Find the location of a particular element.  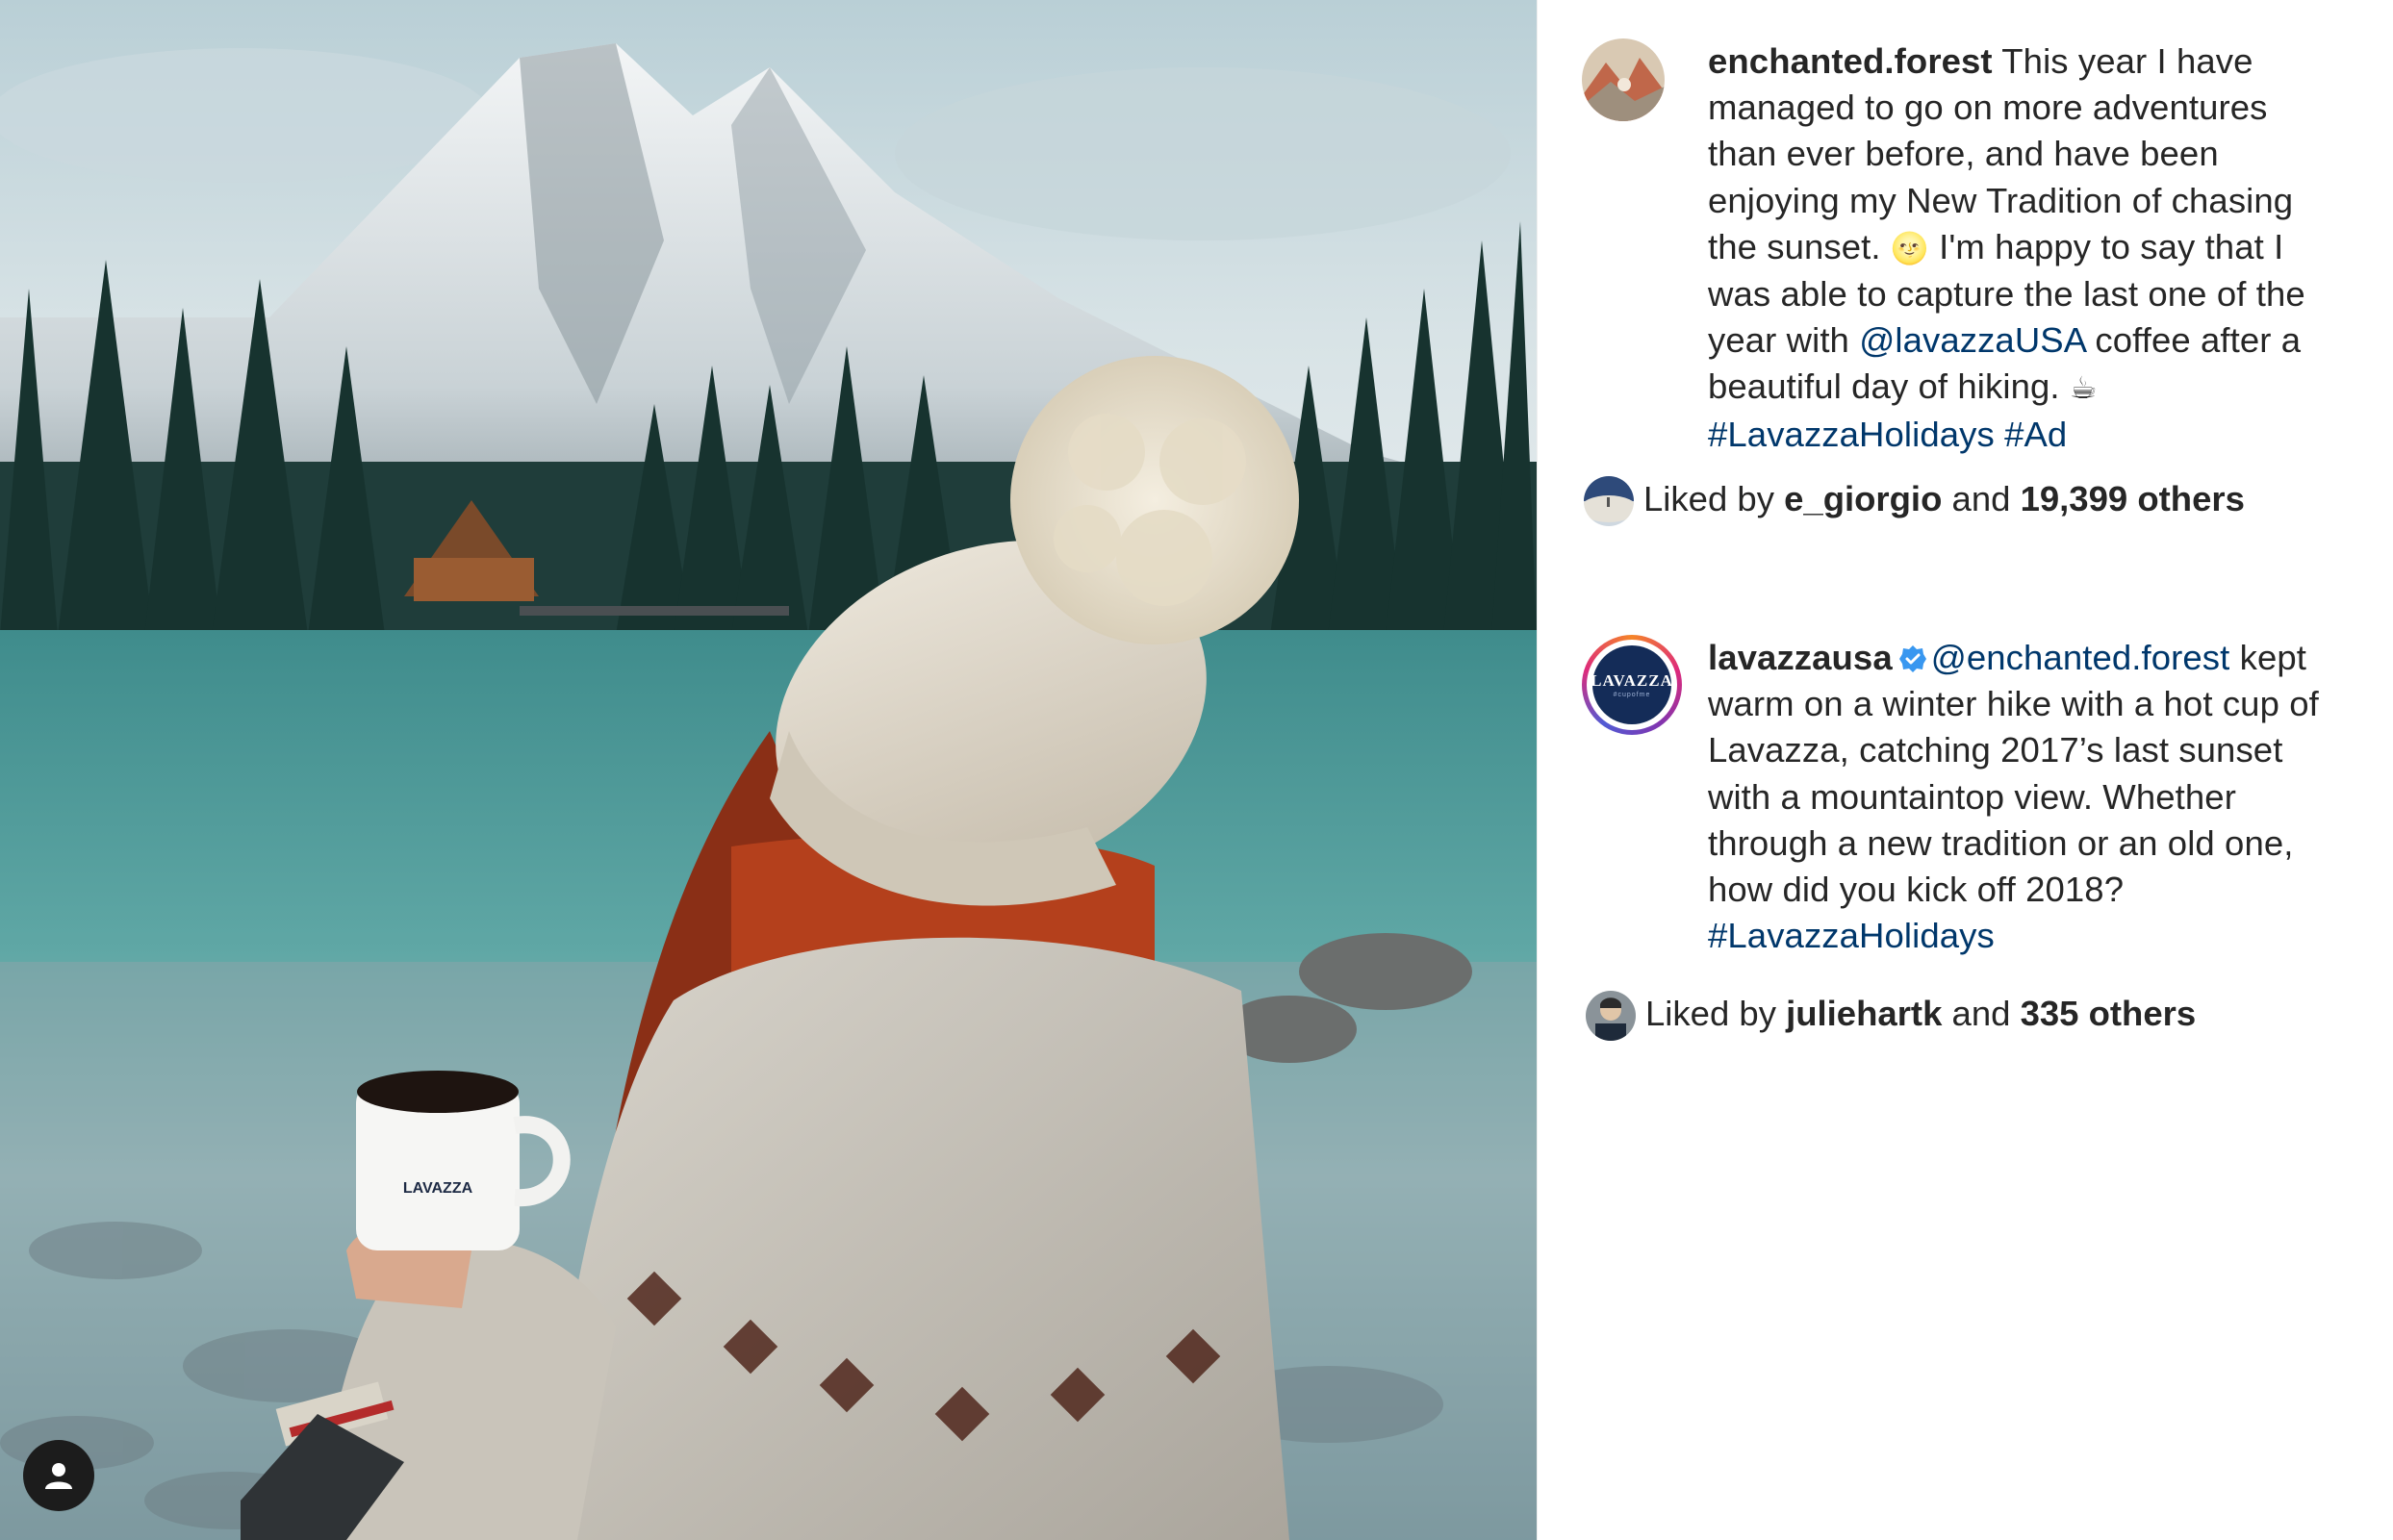

user-tag-icon is located at coordinates (59, 1475).